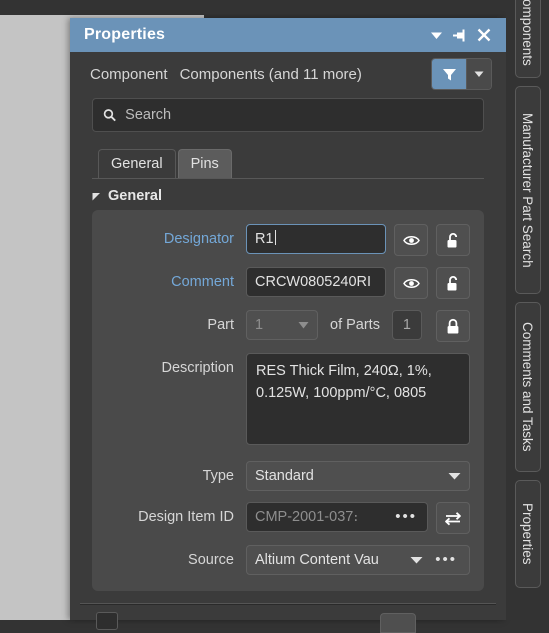 The height and width of the screenshot is (633, 549). Describe the element at coordinates (125, 34) in the screenshot. I see `panel-title: Properties` at that location.